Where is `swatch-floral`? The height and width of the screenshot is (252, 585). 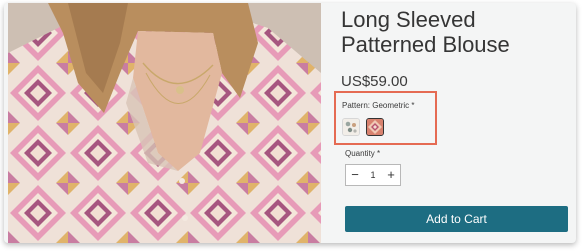
swatch-floral is located at coordinates (351, 127).